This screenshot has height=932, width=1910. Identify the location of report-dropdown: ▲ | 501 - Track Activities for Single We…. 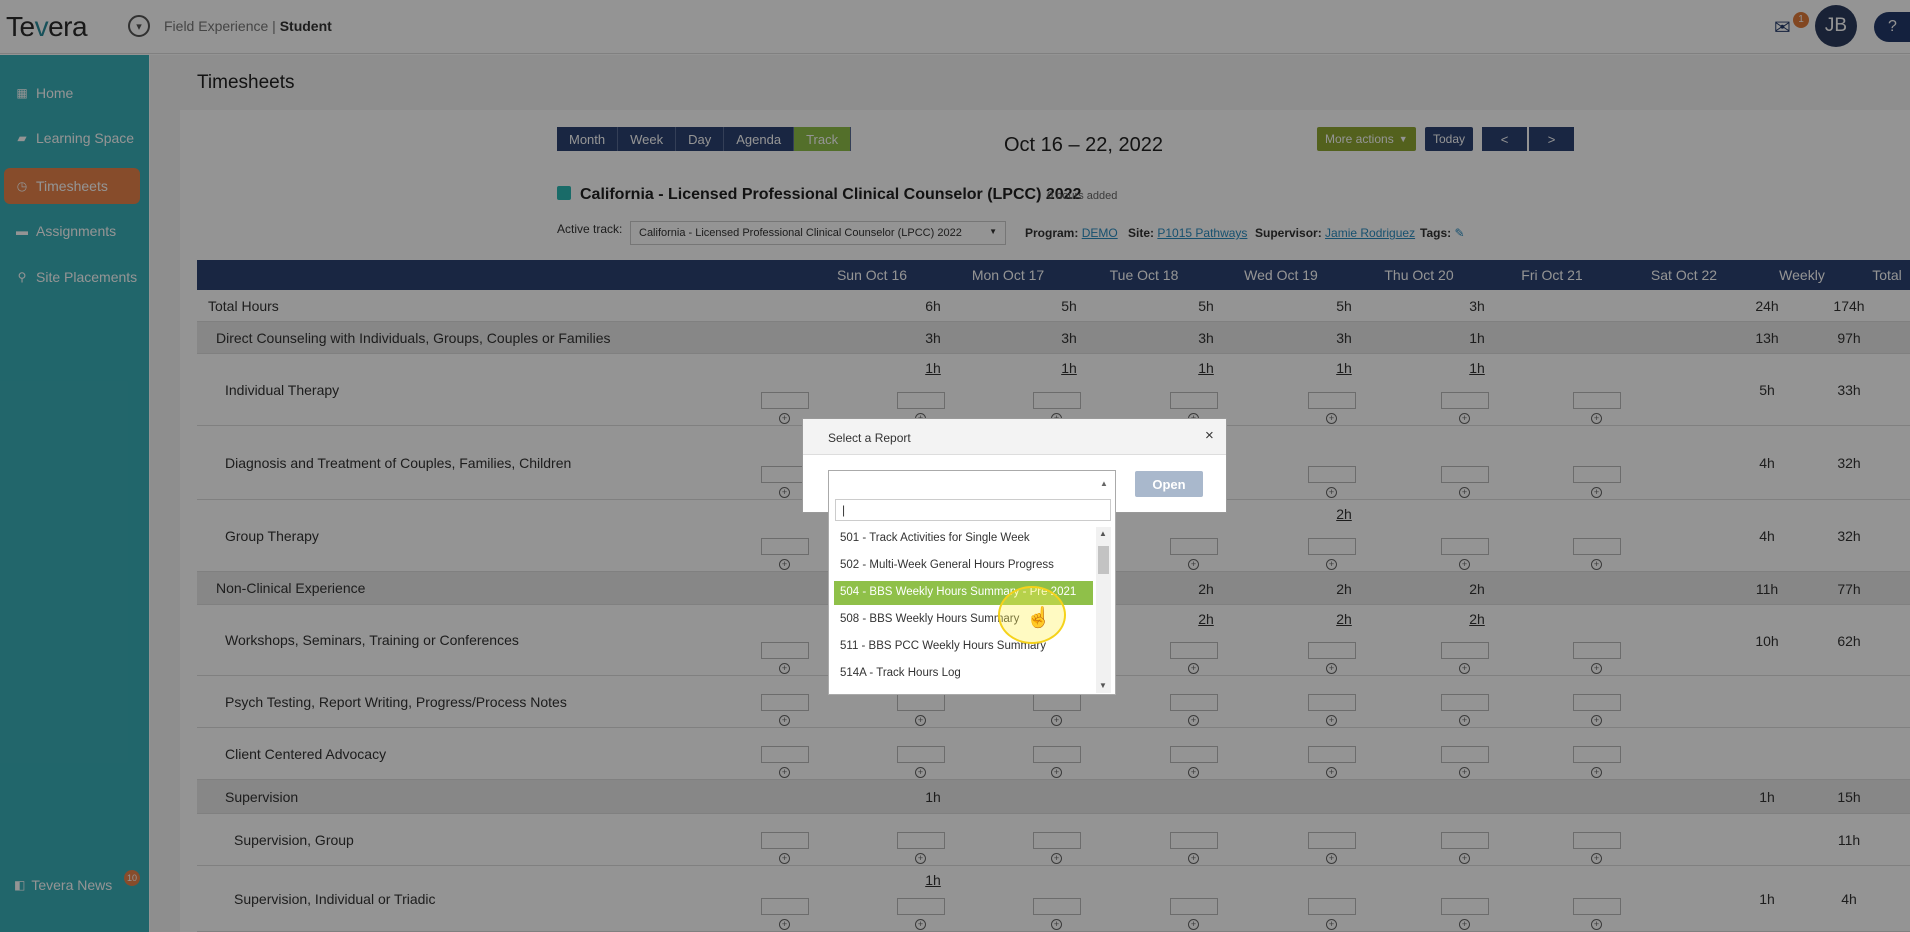
(972, 582).